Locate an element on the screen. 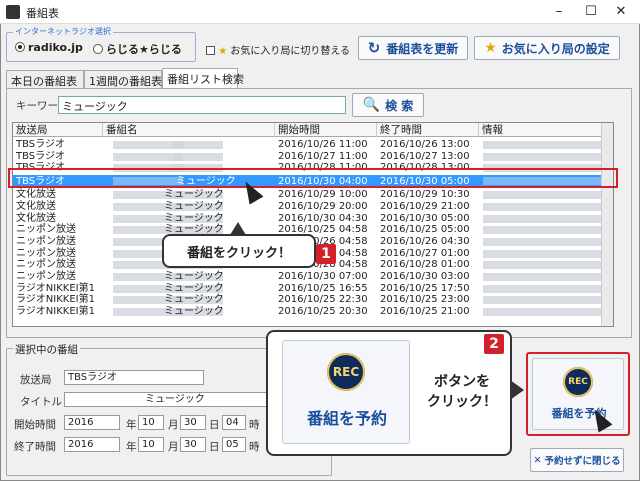 The image size is (640, 481). list-header: 放送局 番組名 開始時間 終了時間 情報 is located at coordinates (313, 130).